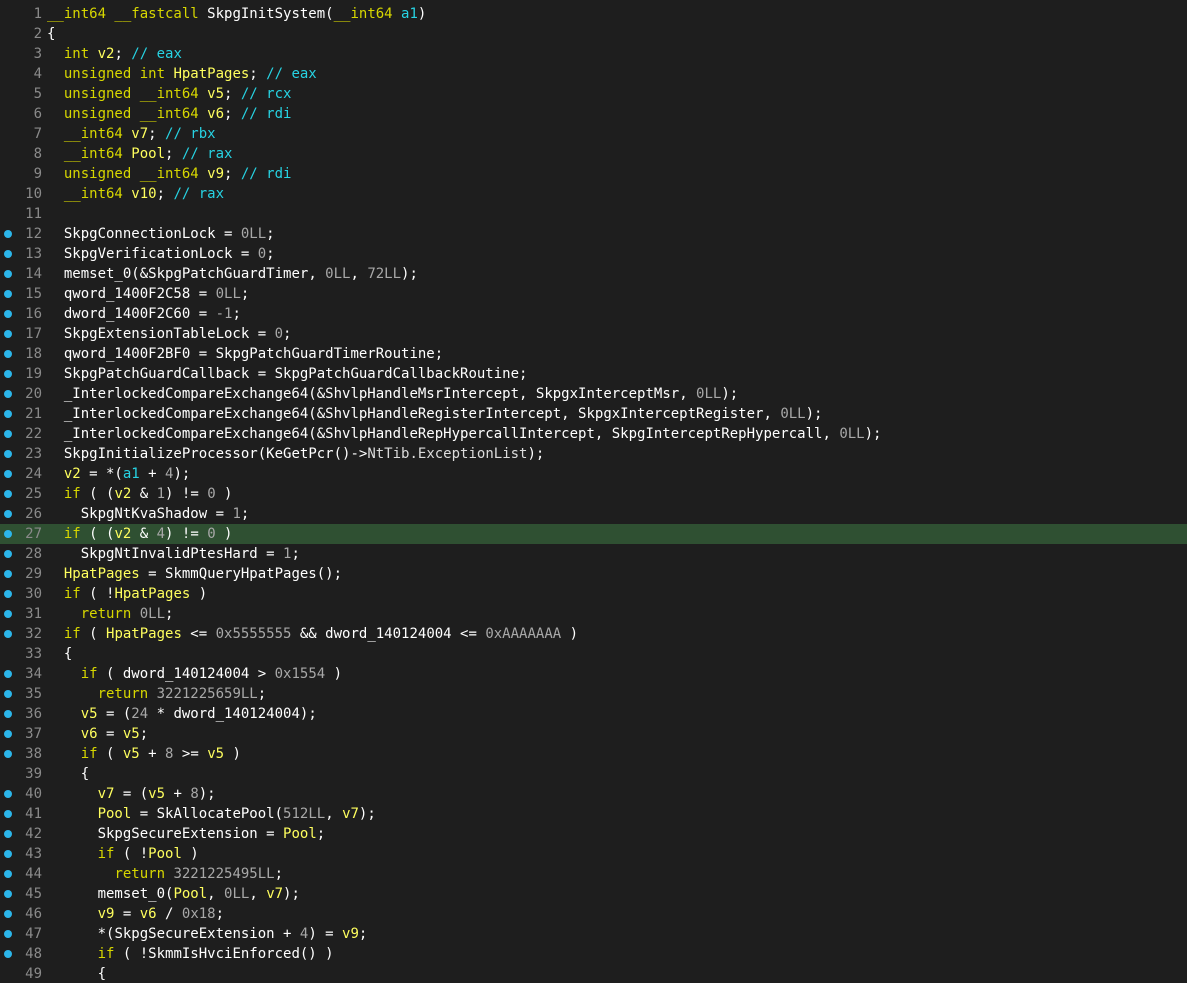  What do you see at coordinates (593, 234) in the screenshot?
I see `code-line: 12 SkpgConnectionLock = 0LL;` at bounding box center [593, 234].